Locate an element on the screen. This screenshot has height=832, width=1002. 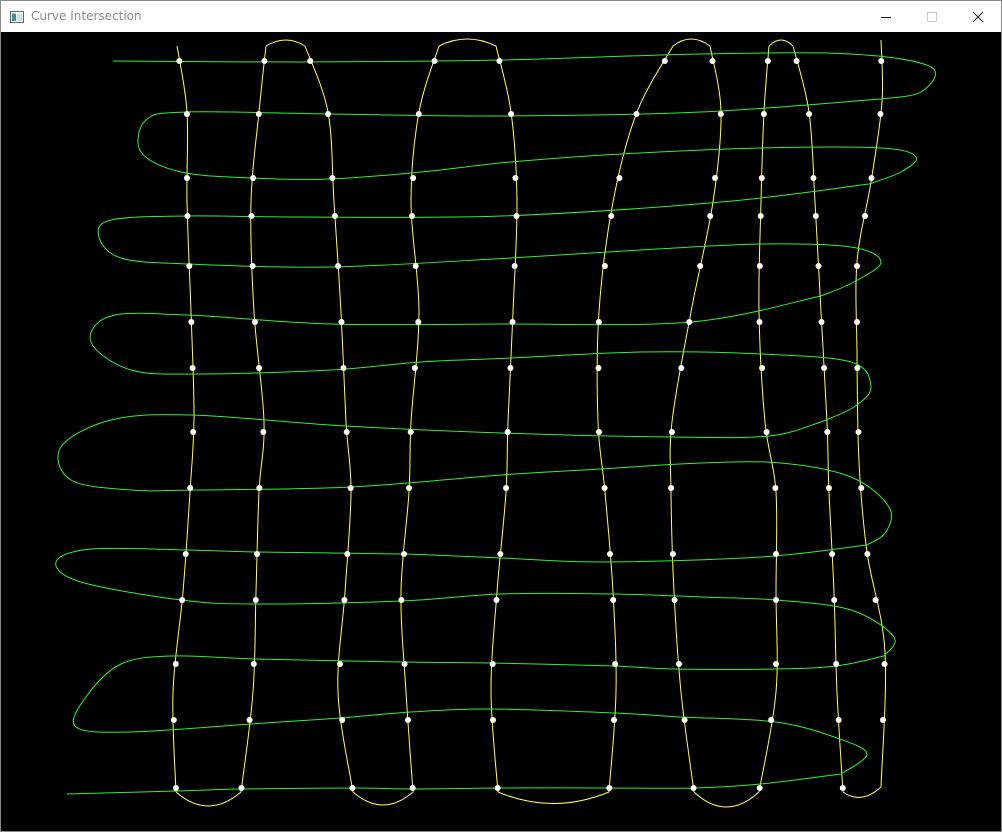
minimize-button is located at coordinates (886, 16).